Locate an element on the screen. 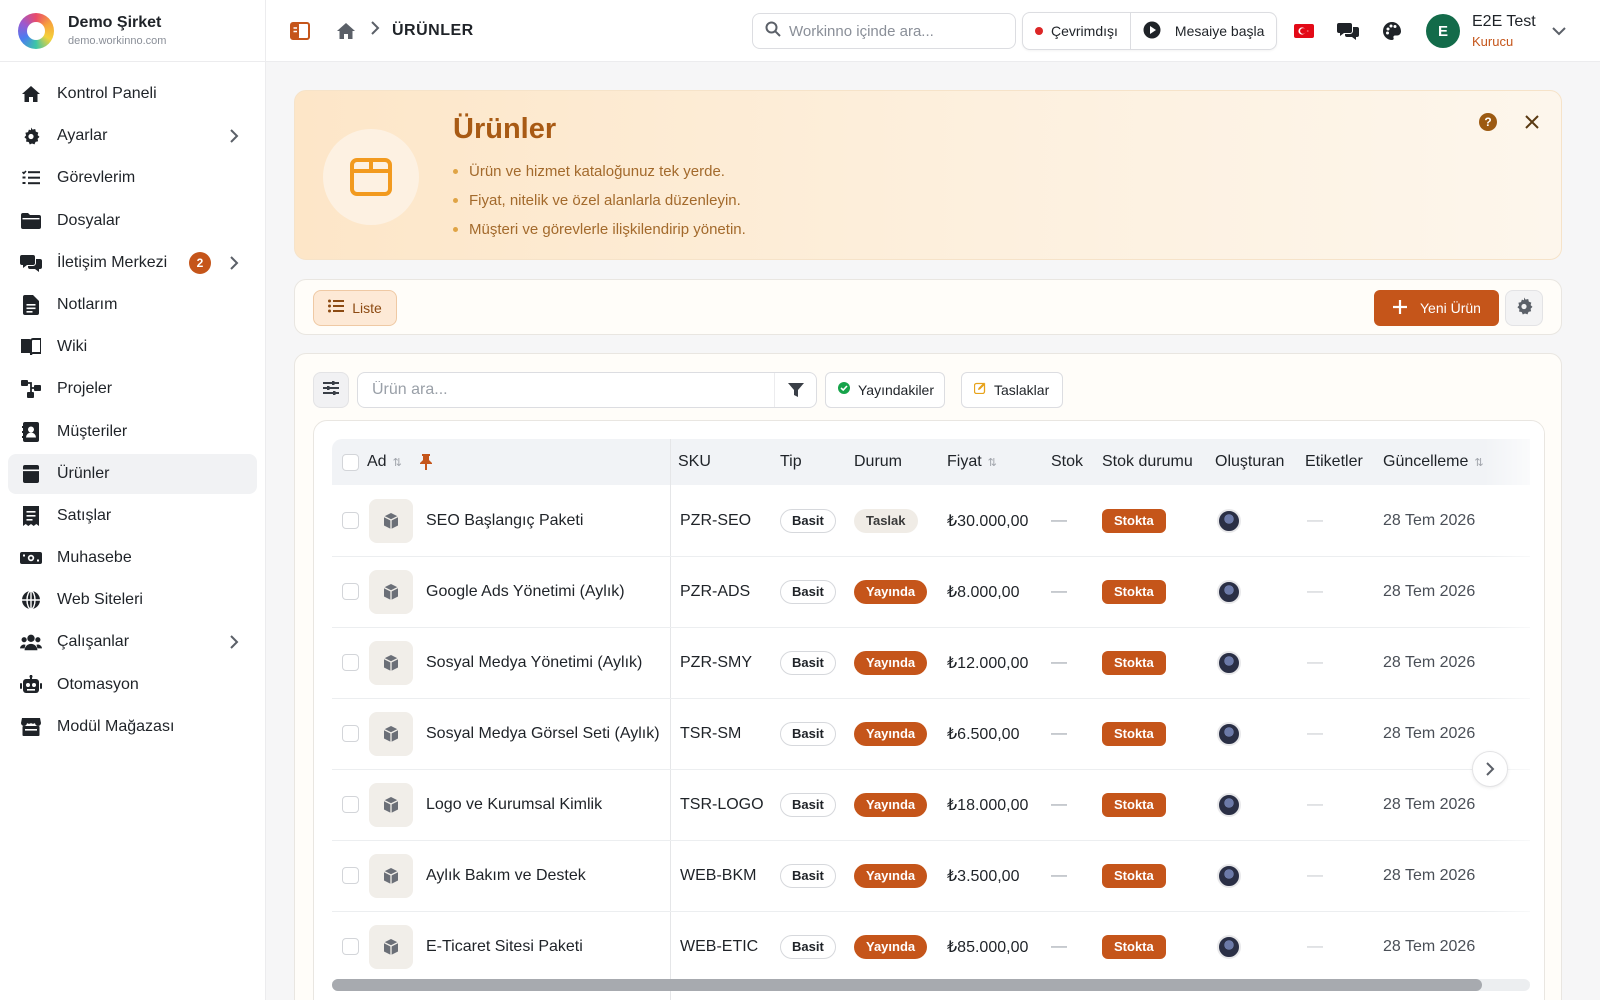 The width and height of the screenshot is (1600, 1000). close-icon is located at coordinates (1532, 122).